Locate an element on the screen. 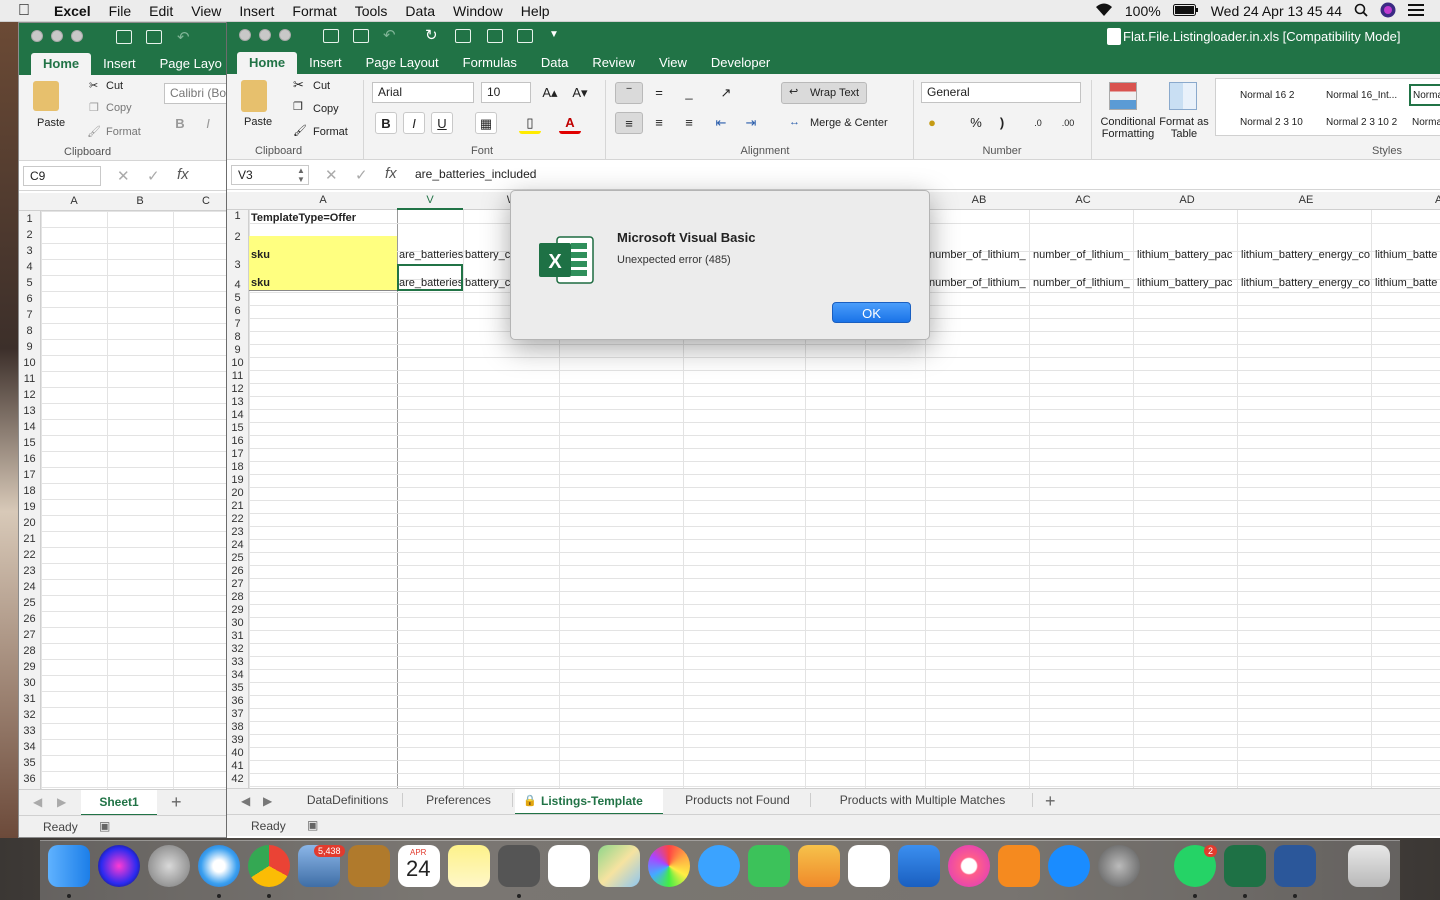 The image size is (1440, 900). align-top-icon: ‾ is located at coordinates (629, 93).